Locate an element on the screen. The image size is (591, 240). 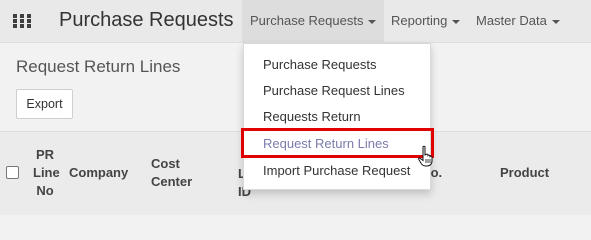
header-line: PR is located at coordinates (45, 154).